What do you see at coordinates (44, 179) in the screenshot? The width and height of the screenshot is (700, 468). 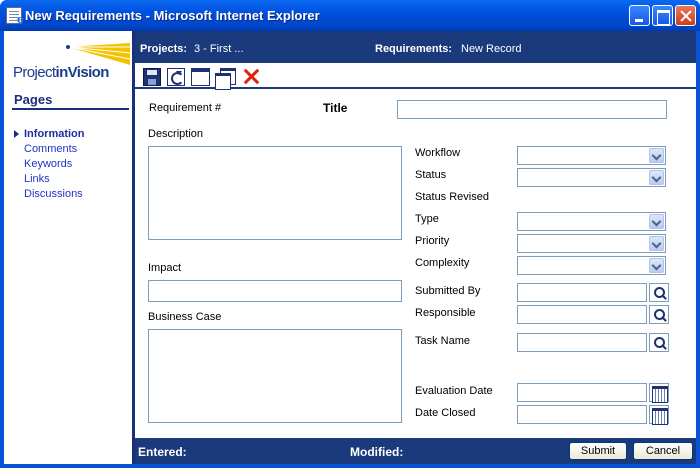 I see `nav-item-links: Links` at bounding box center [44, 179].